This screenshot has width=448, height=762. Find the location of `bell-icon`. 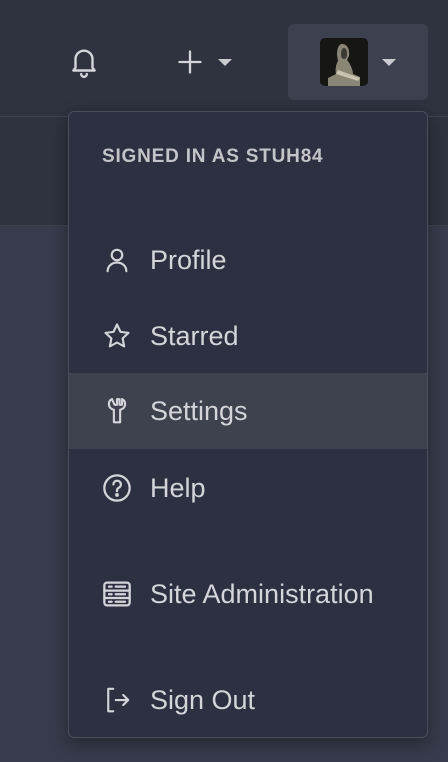

bell-icon is located at coordinates (84, 64).